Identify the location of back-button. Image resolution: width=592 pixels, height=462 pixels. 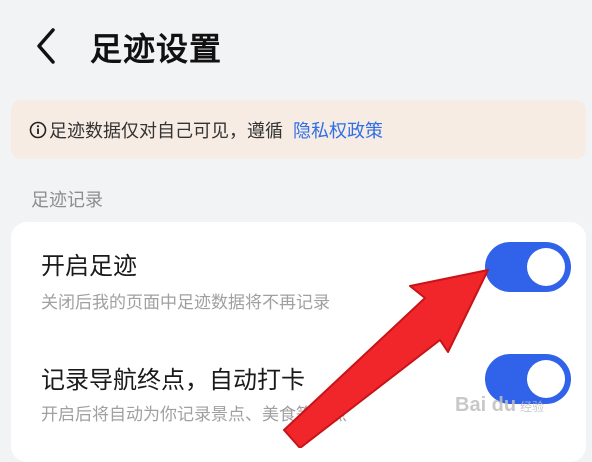
(46, 46).